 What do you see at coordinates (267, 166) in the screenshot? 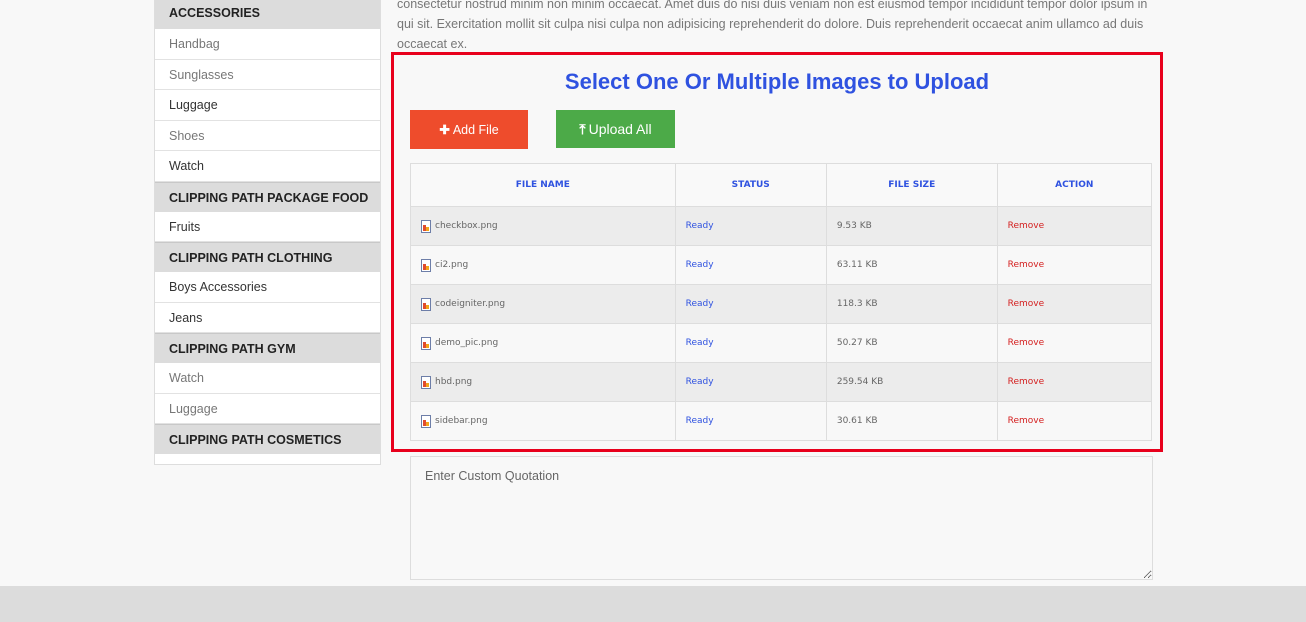
I see `sidebar-item-watch: Watch` at bounding box center [267, 166].